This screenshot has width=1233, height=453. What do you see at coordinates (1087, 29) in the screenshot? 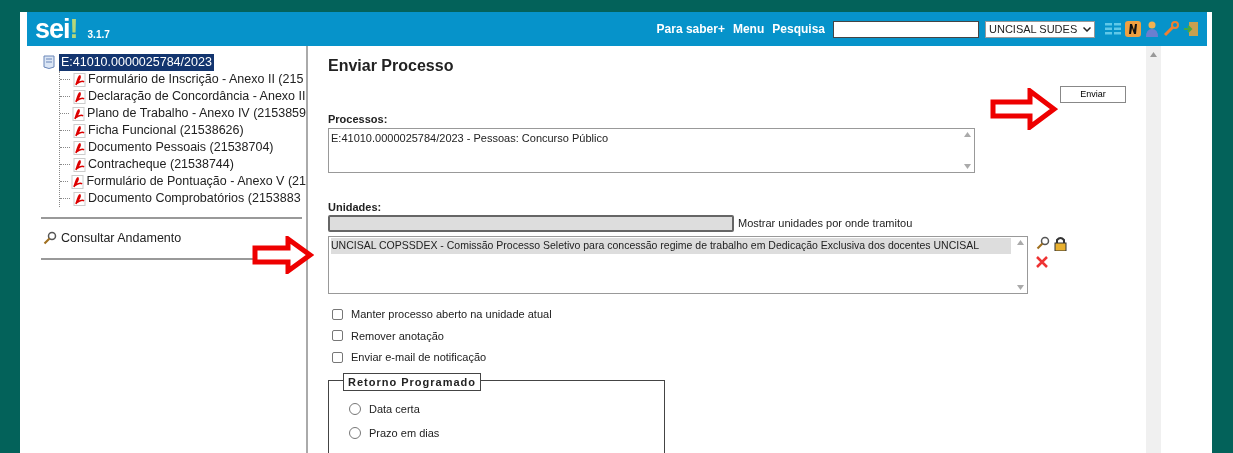
I see `caret-icon` at bounding box center [1087, 29].